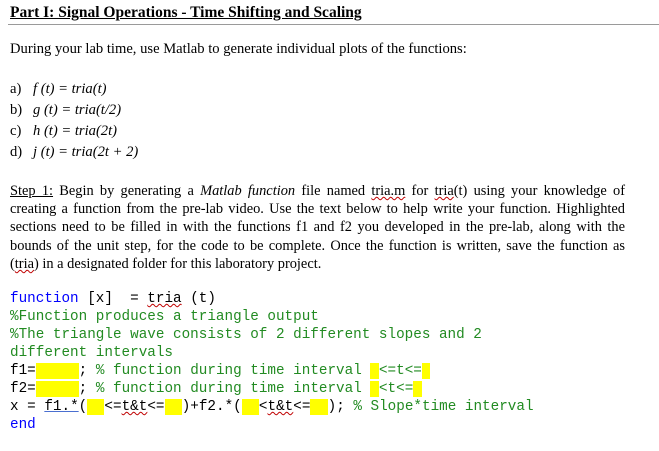 The width and height of the screenshot is (659, 451). I want to click on code-function-name: tria, so click(164, 299).